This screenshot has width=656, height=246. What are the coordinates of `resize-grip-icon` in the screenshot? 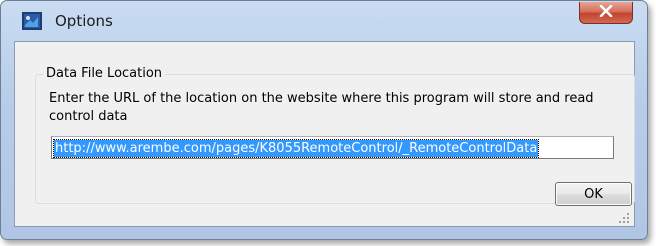 It's located at (624, 217).